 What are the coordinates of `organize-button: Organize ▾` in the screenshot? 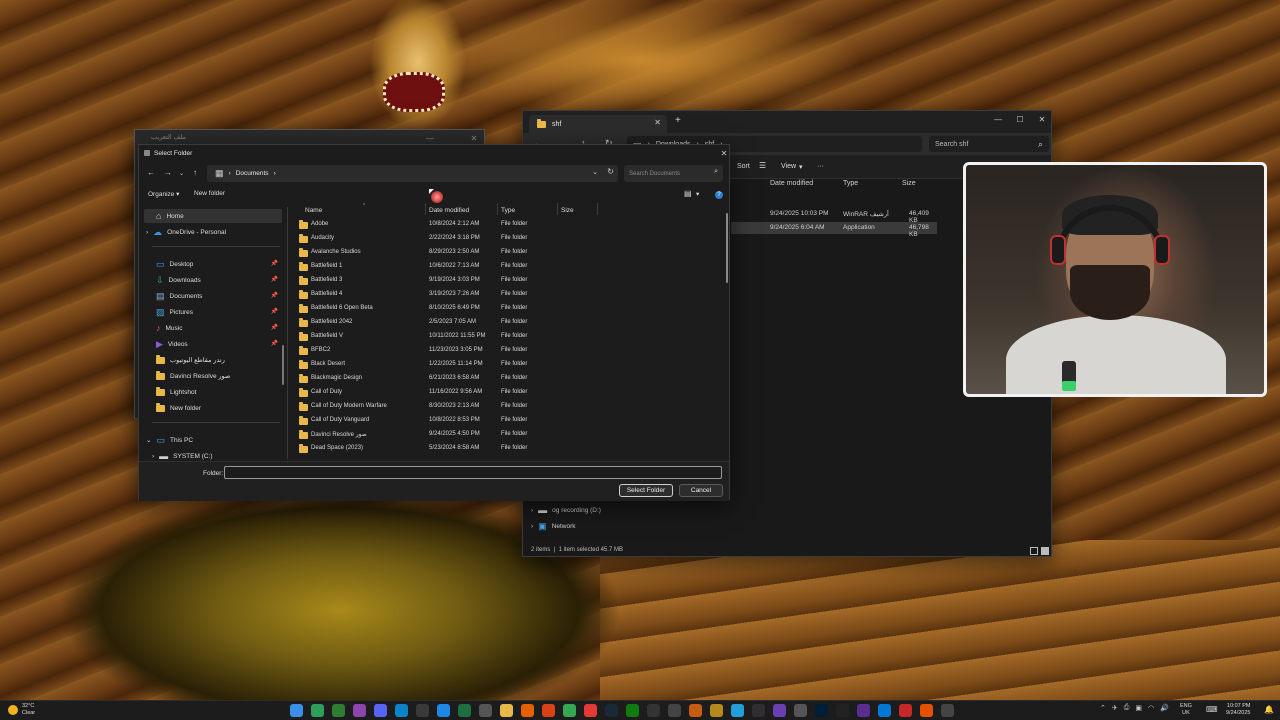 It's located at (163, 194).